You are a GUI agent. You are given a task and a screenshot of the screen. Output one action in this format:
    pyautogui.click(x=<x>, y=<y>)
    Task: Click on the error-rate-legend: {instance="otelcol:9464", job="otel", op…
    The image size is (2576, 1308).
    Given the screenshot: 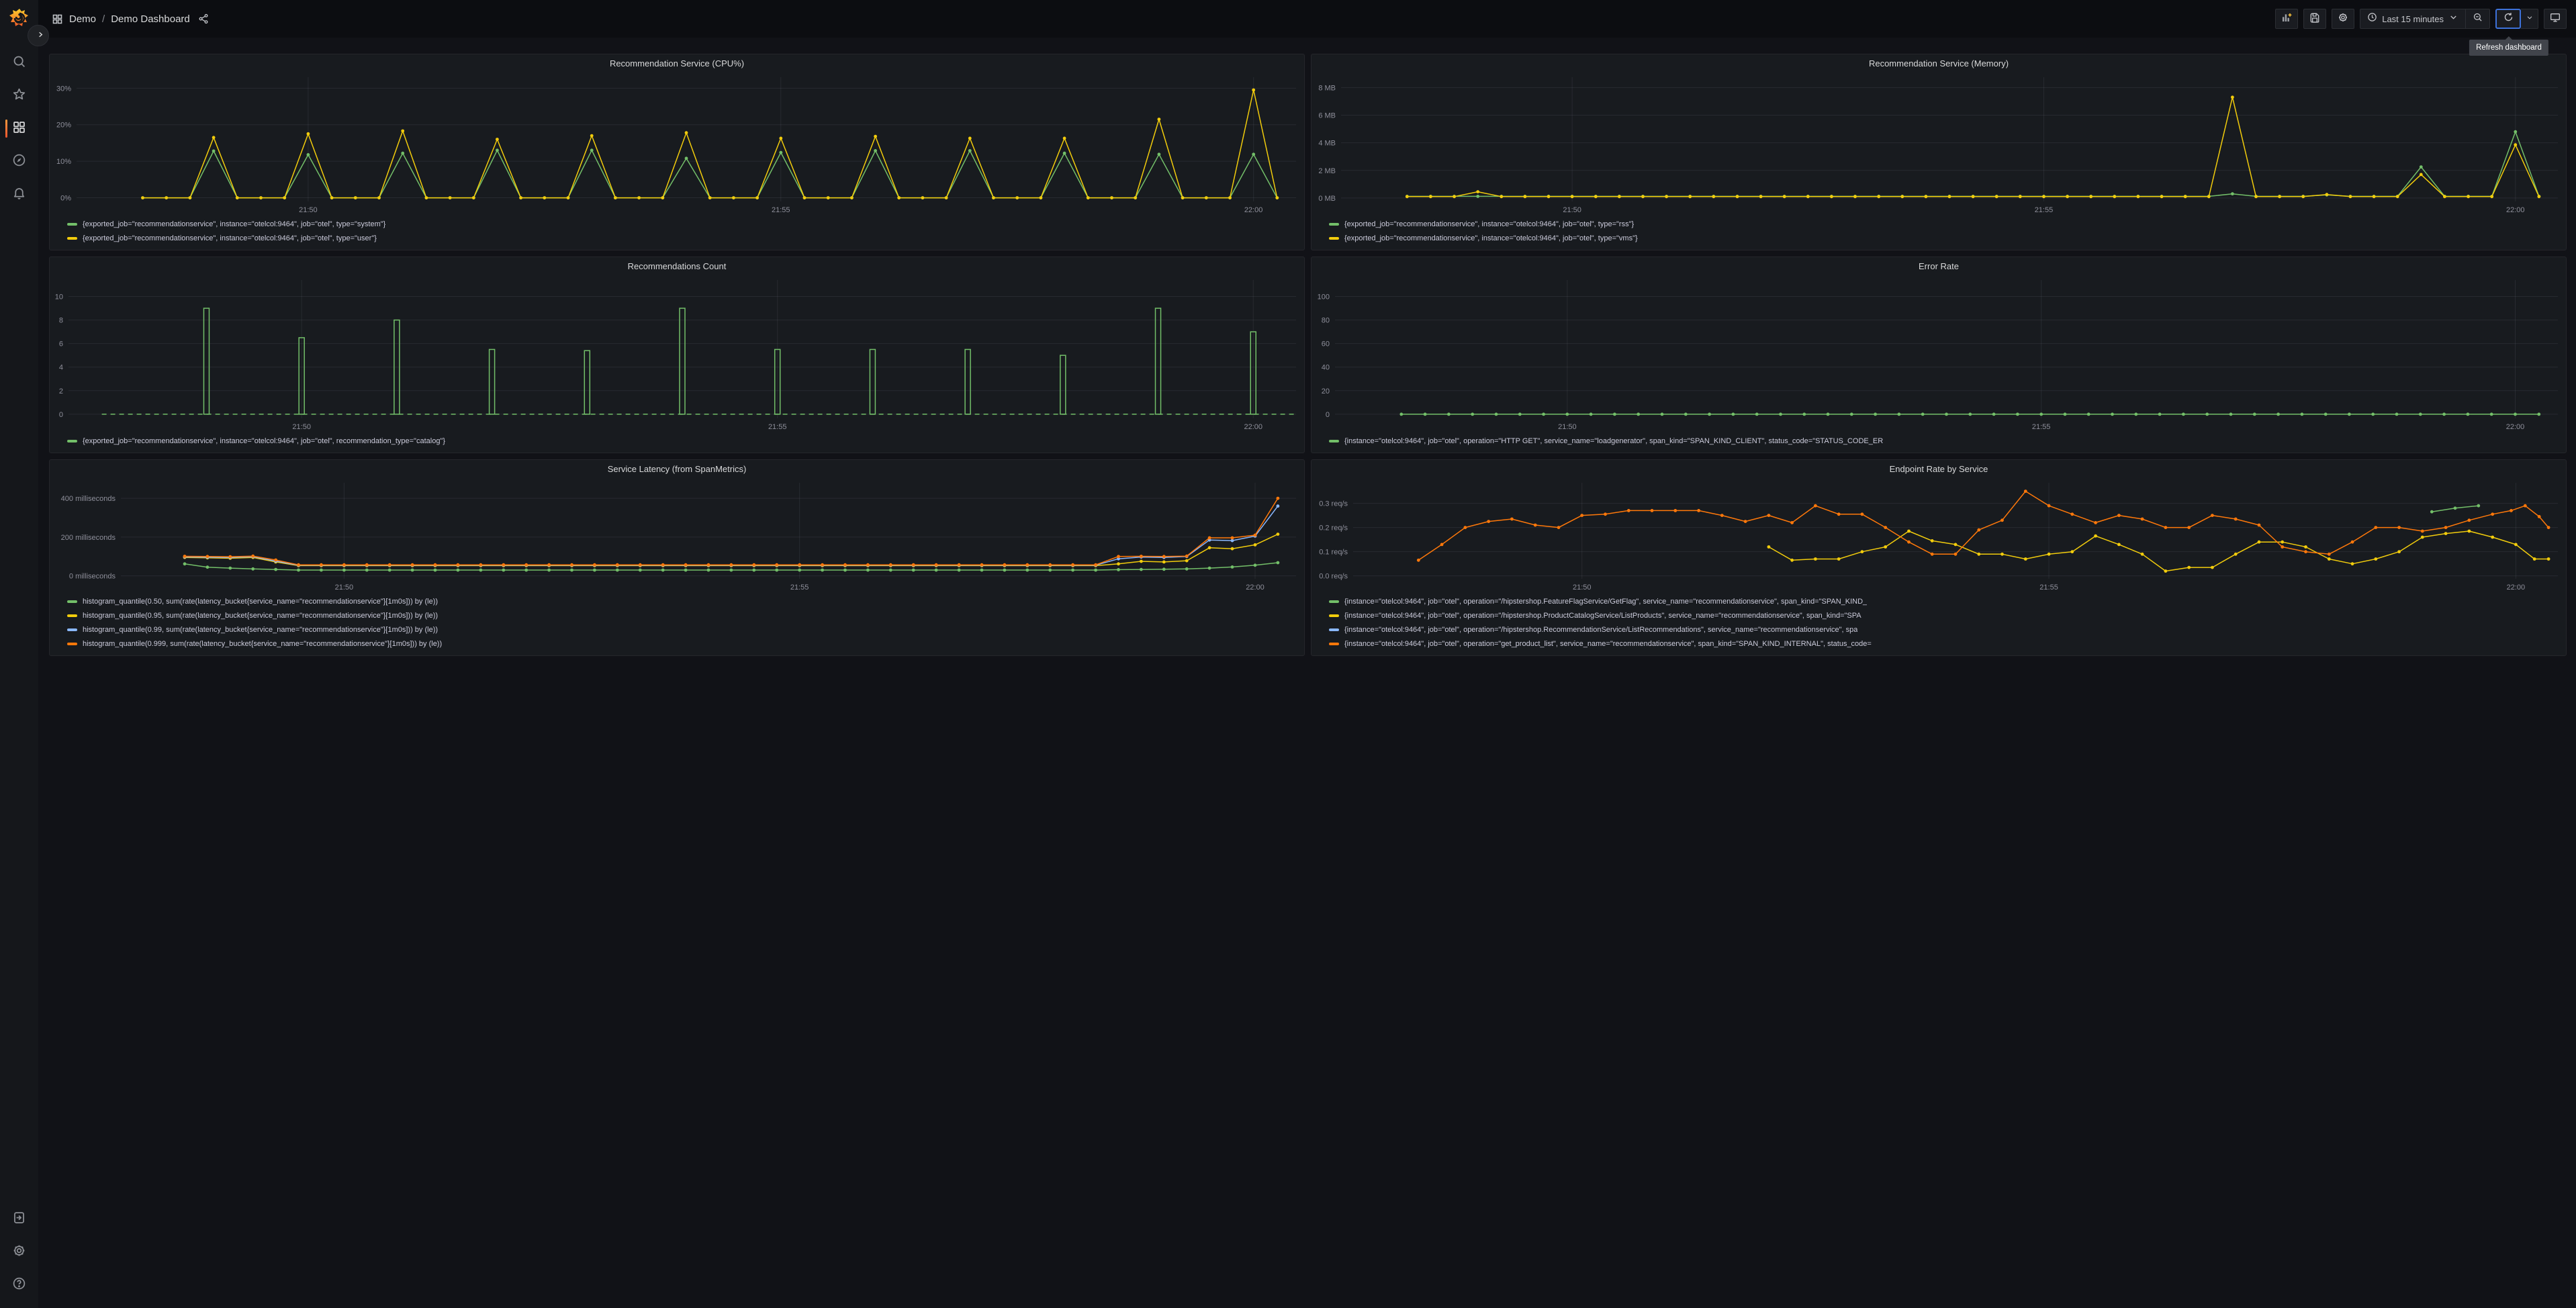 What is the action you would take?
    pyautogui.click(x=1939, y=443)
    